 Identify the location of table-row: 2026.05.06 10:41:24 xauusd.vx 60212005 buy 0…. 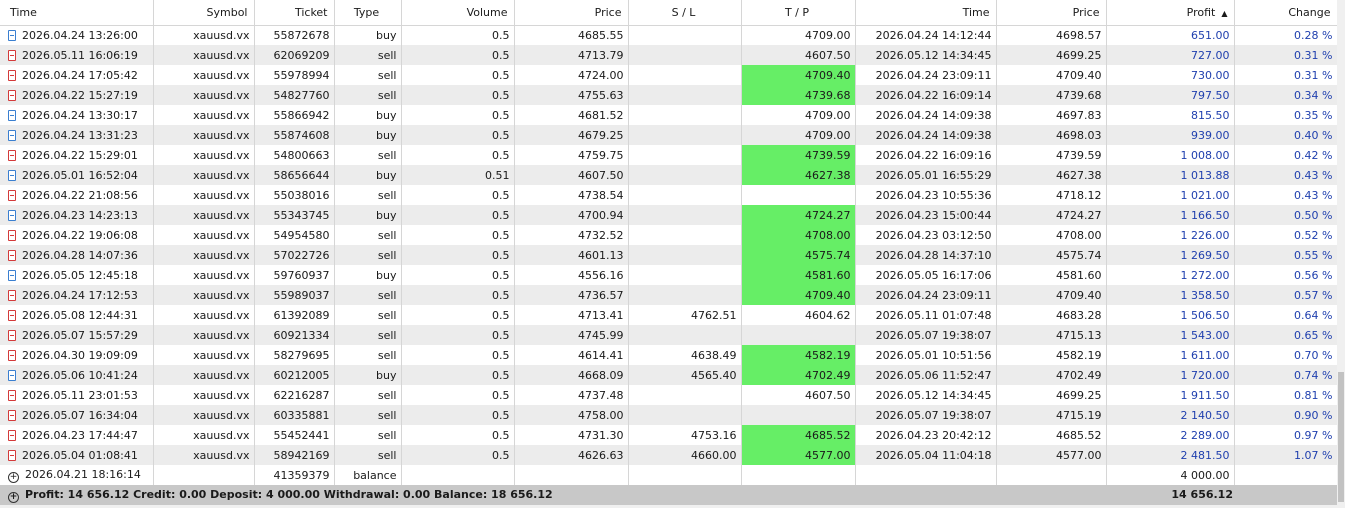
(669, 375).